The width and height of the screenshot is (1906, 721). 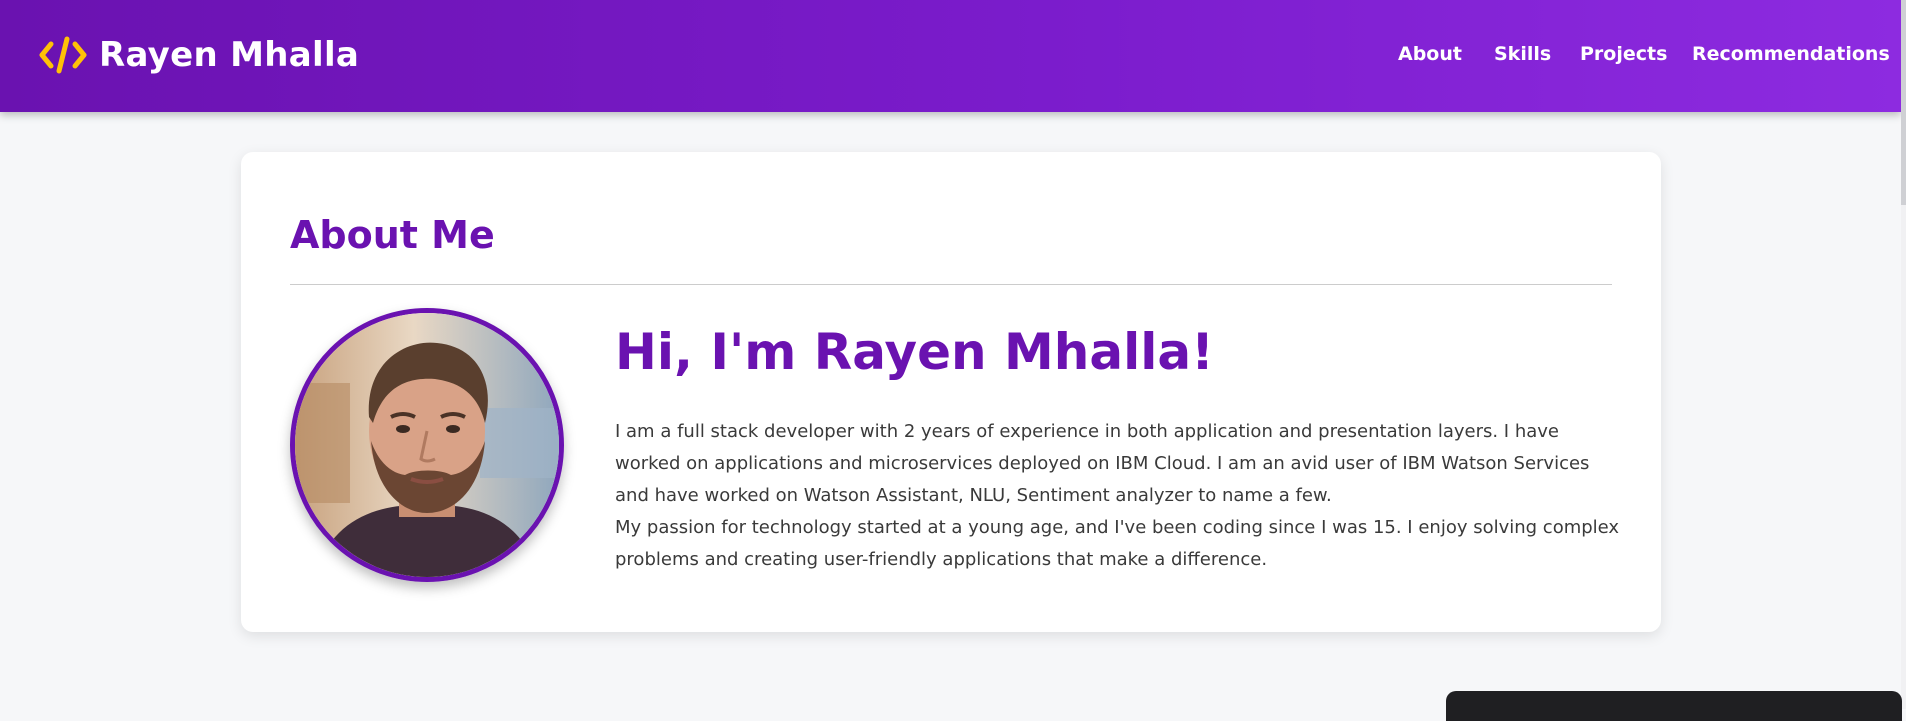 What do you see at coordinates (1903, 457) in the screenshot?
I see `scrollbar-track` at bounding box center [1903, 457].